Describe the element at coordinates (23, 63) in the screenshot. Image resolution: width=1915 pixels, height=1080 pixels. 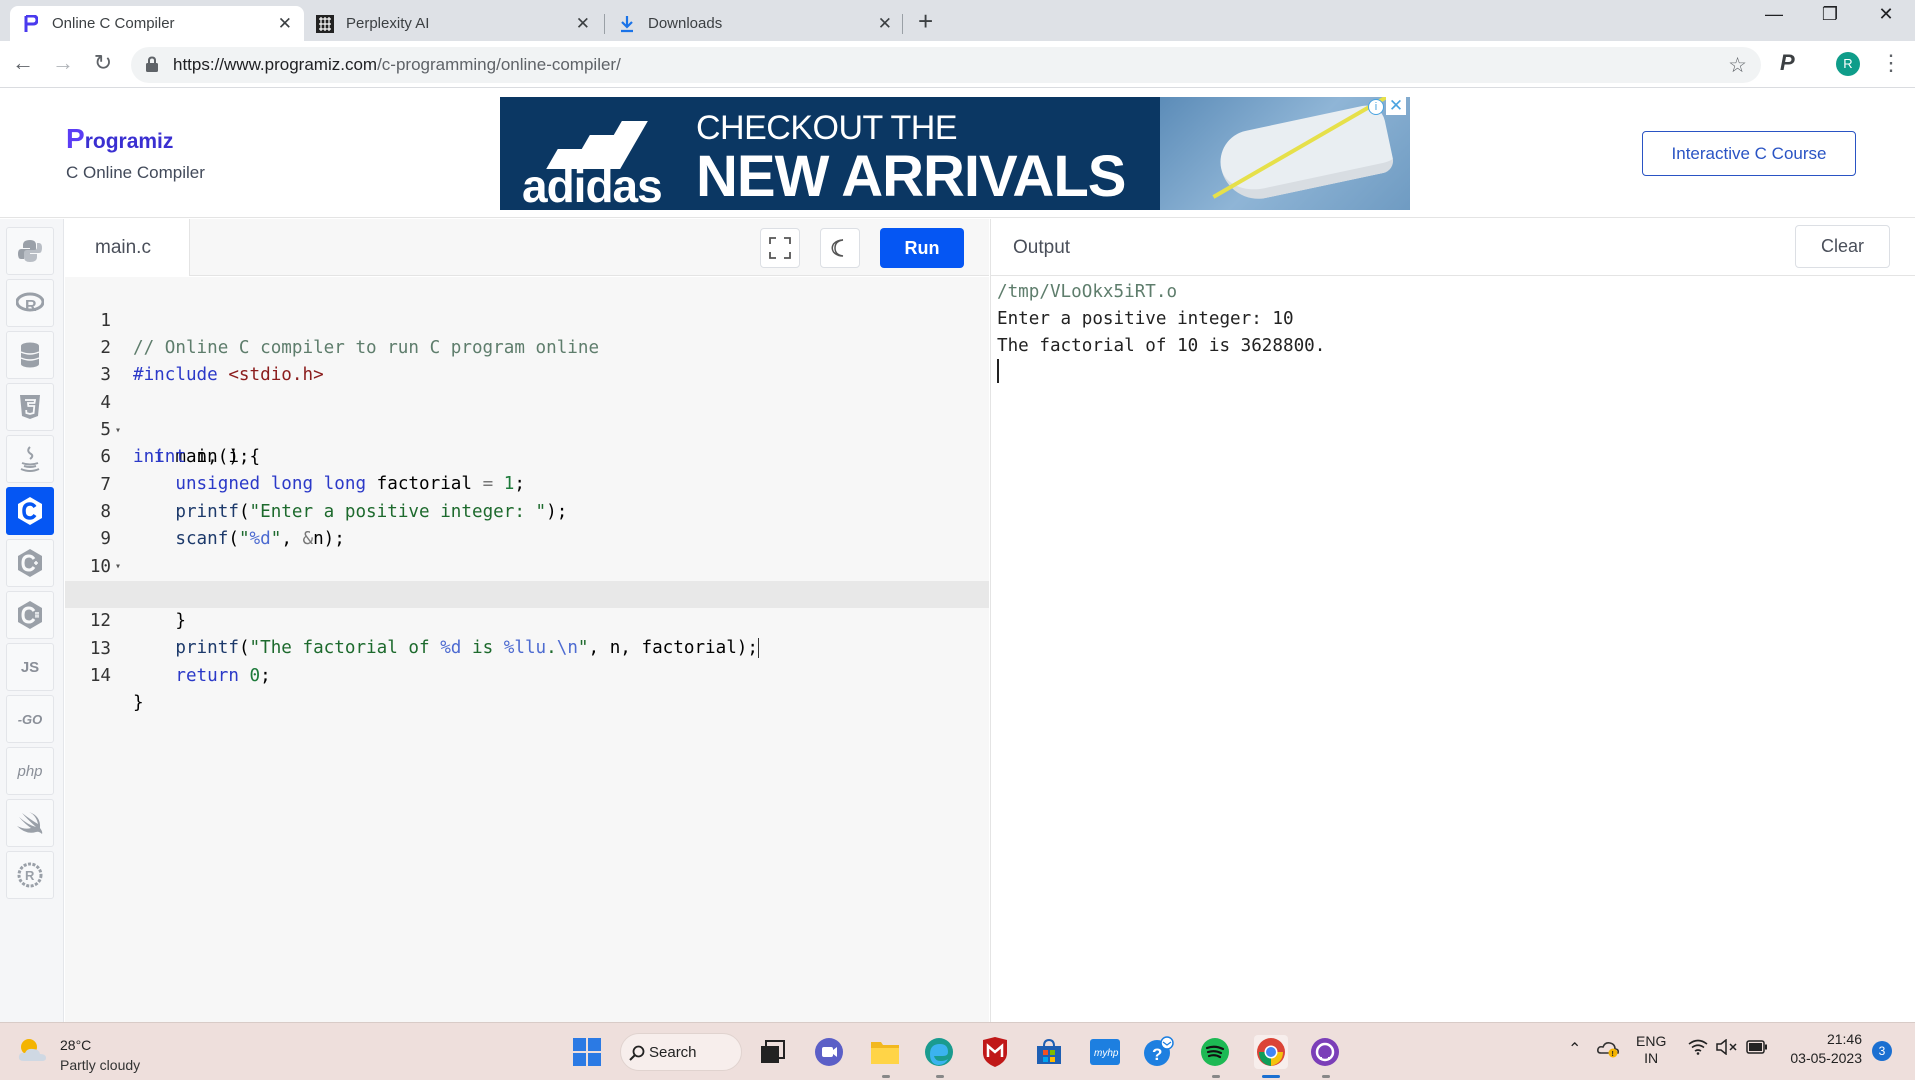
I see `back-arrow-icon: ←` at that location.